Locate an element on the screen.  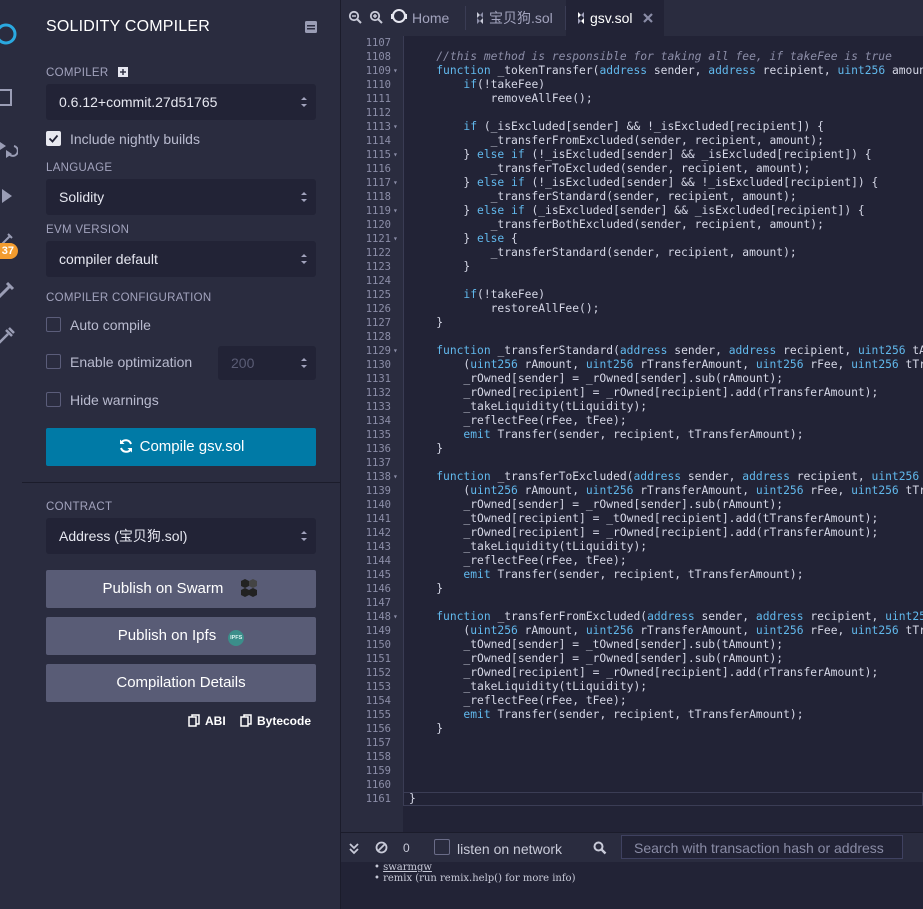
tab-baobeigou-label: 宝贝狗.sol is located at coordinates (521, 18).